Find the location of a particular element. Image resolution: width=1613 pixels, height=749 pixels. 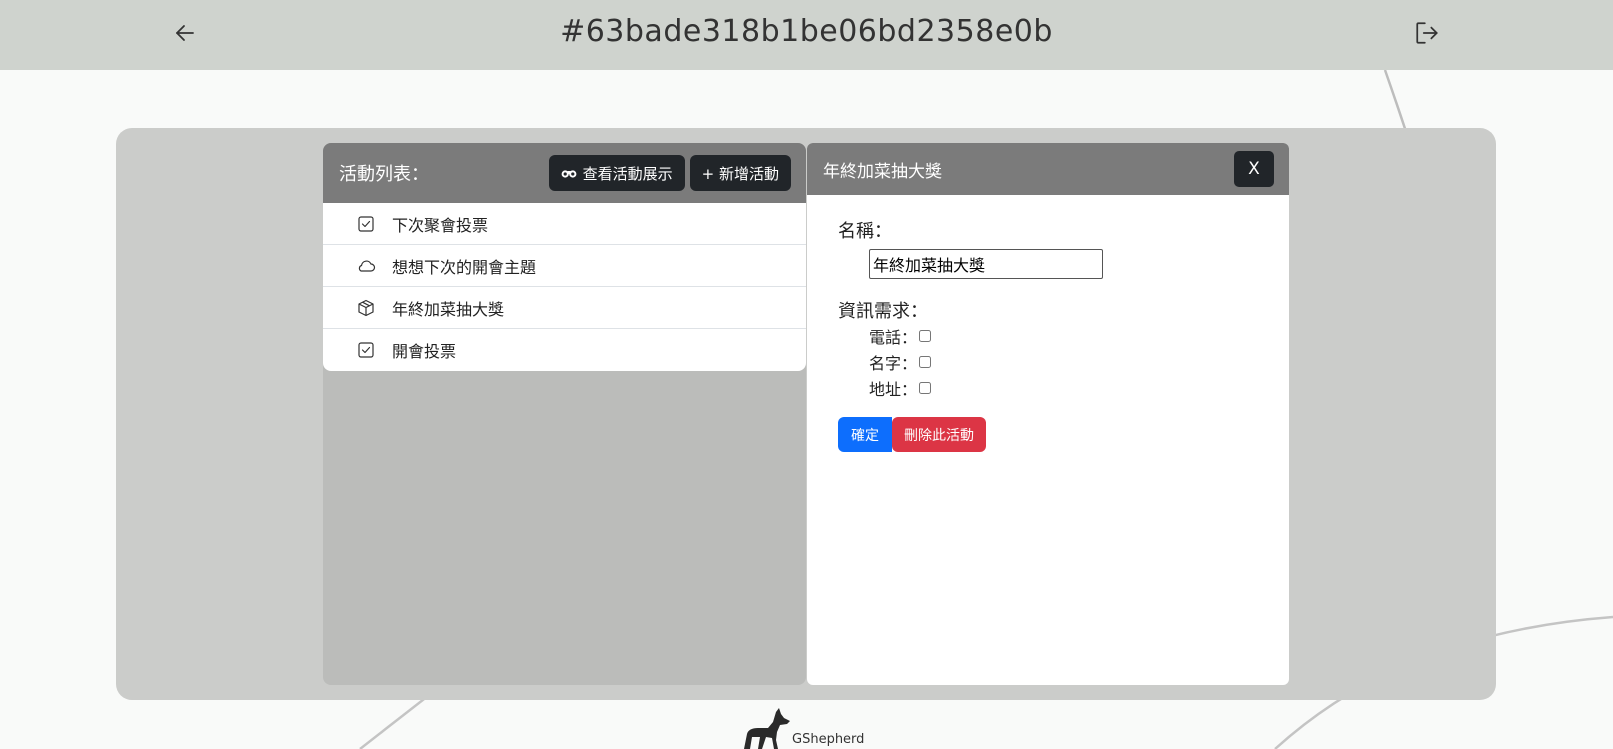

activity-list: 下次聚會投票 想想下次的開會主題 年終加菜抽大獎 開會投票 is located at coordinates (564, 287).